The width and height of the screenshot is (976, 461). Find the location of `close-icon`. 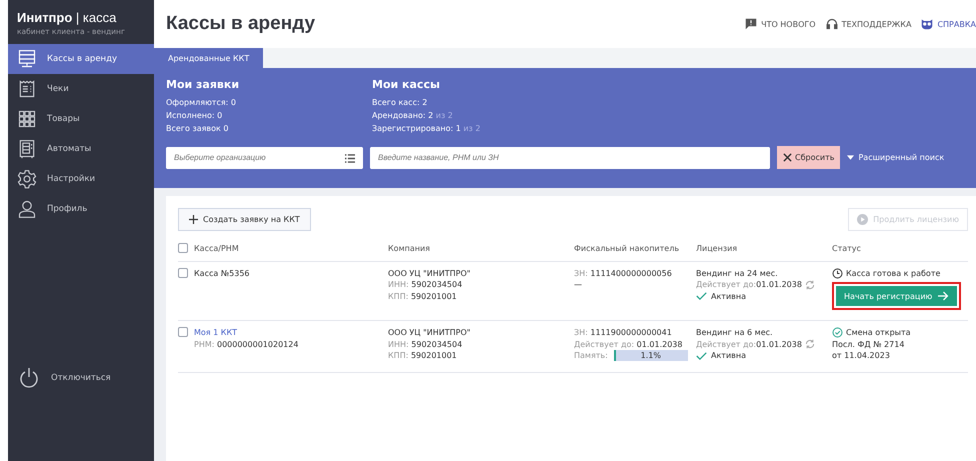

close-icon is located at coordinates (787, 157).